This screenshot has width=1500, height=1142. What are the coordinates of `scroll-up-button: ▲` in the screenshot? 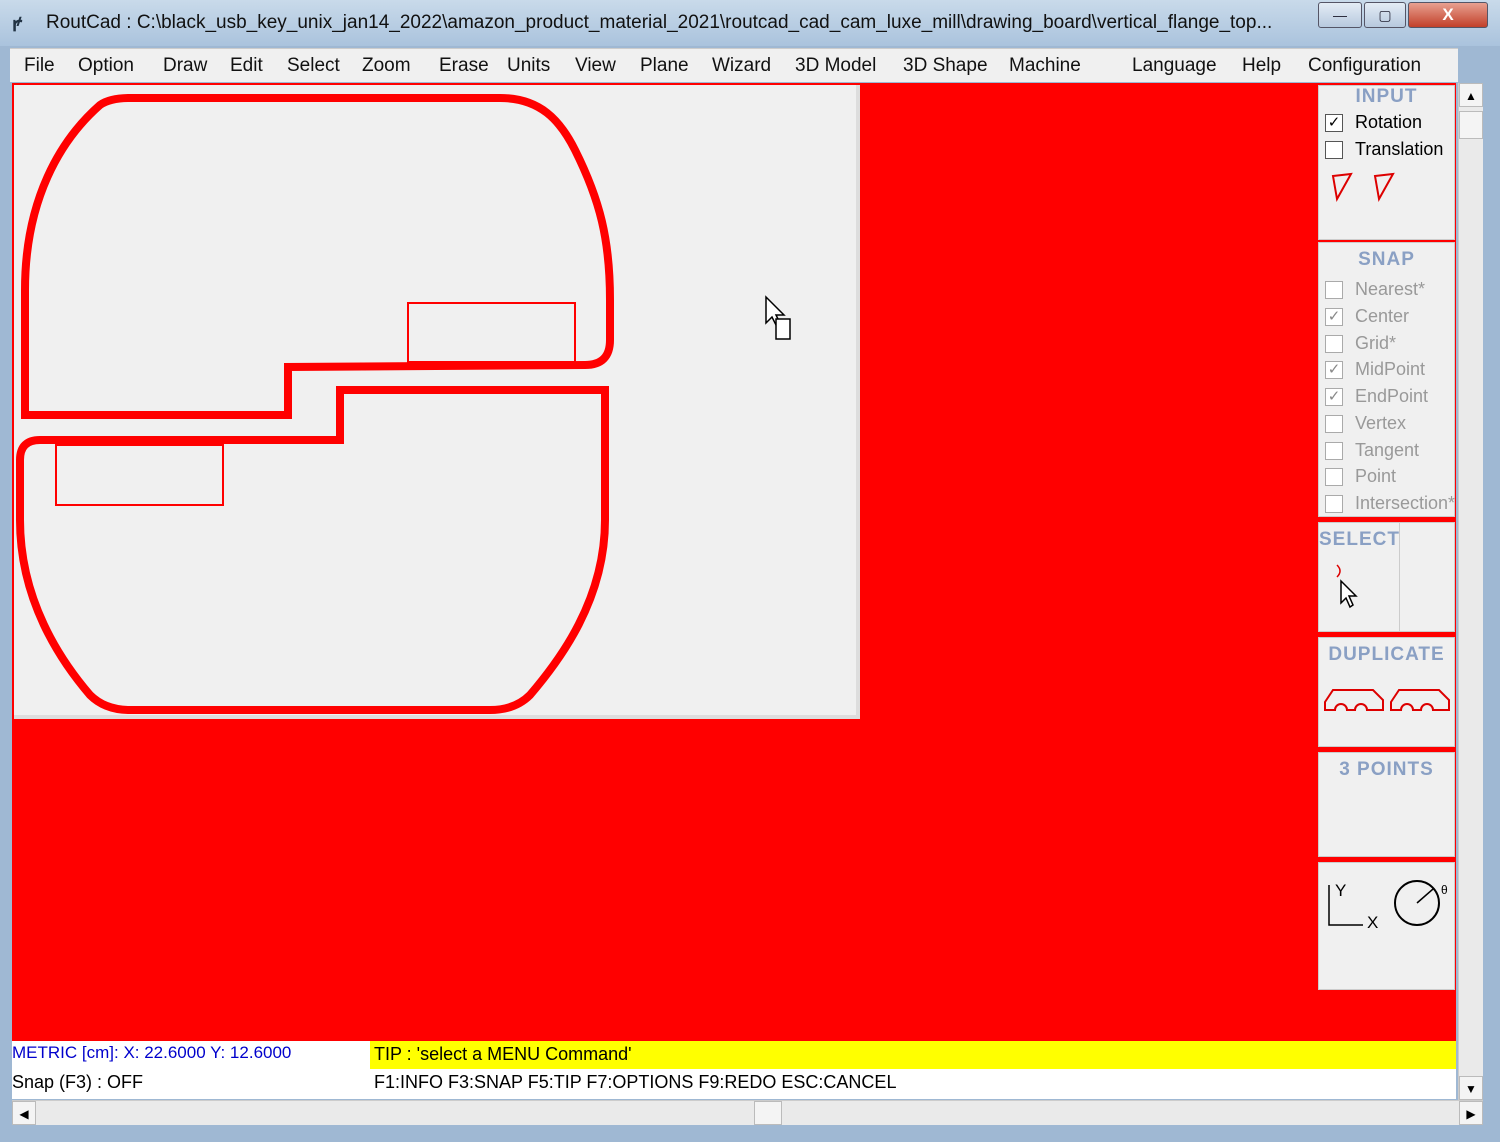 It's located at (1471, 95).